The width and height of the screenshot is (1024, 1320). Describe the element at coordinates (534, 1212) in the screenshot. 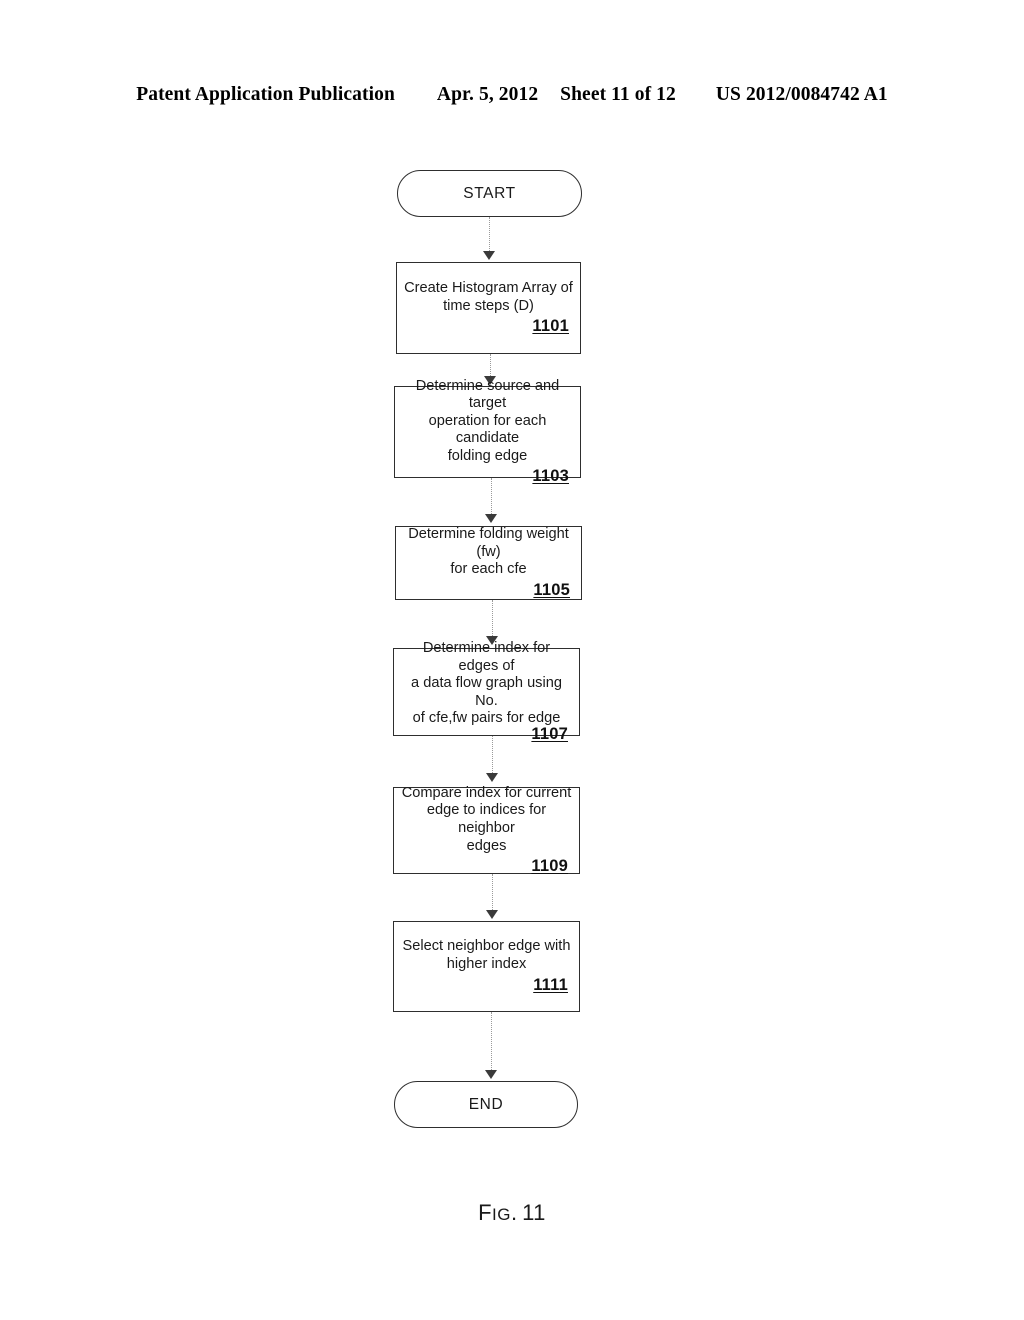

I see `figure-caption-number: 11` at that location.